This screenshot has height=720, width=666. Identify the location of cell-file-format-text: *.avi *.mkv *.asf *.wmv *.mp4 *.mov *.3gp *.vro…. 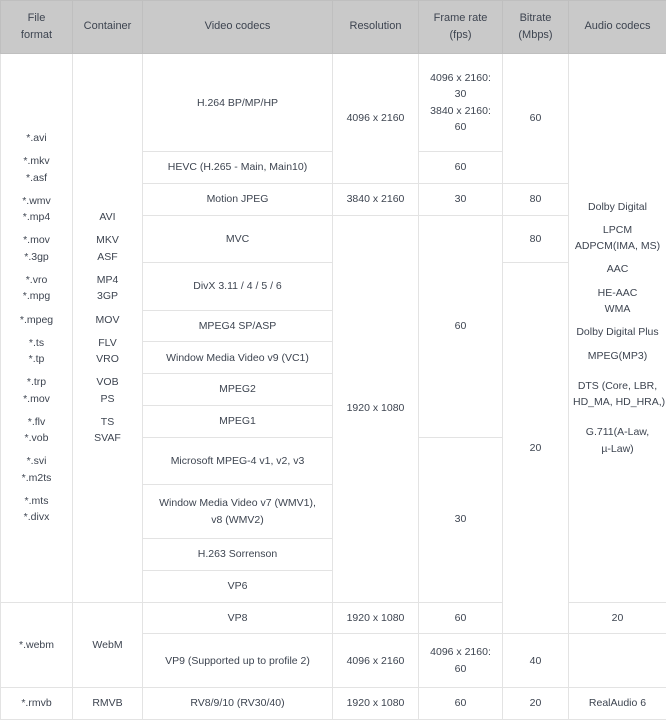
(36, 327).